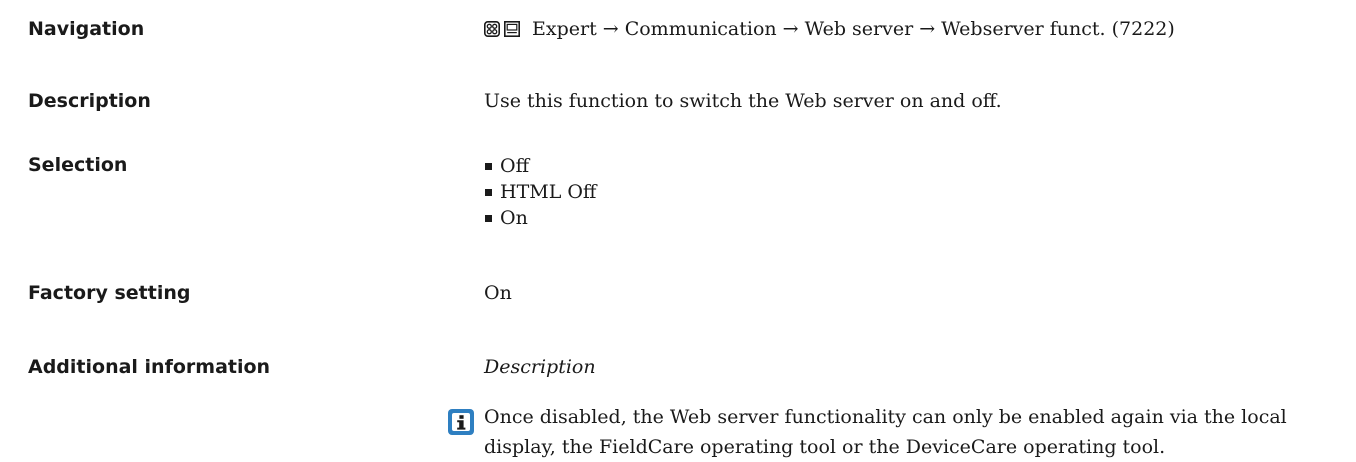 This screenshot has width=1356, height=462. What do you see at coordinates (89, 101) in the screenshot?
I see `description-label: Description` at bounding box center [89, 101].